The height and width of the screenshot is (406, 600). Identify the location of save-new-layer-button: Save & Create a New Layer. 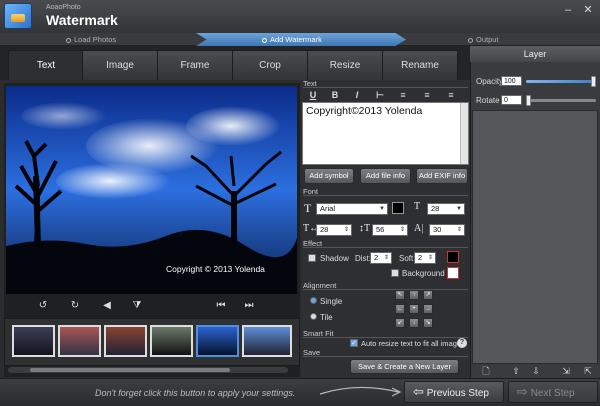
(404, 366).